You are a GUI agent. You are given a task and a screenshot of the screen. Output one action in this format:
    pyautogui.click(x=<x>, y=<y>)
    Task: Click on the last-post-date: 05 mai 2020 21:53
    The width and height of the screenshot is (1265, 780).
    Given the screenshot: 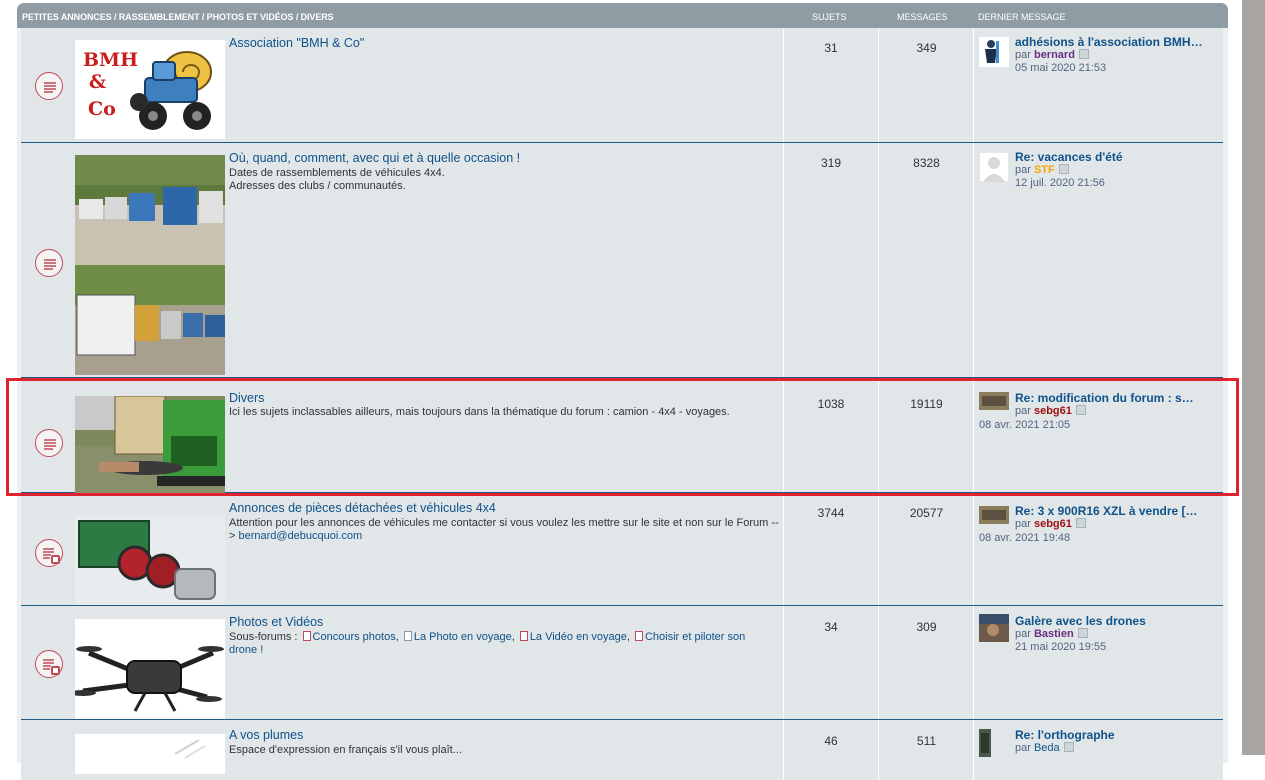 What is the action you would take?
    pyautogui.click(x=1061, y=68)
    